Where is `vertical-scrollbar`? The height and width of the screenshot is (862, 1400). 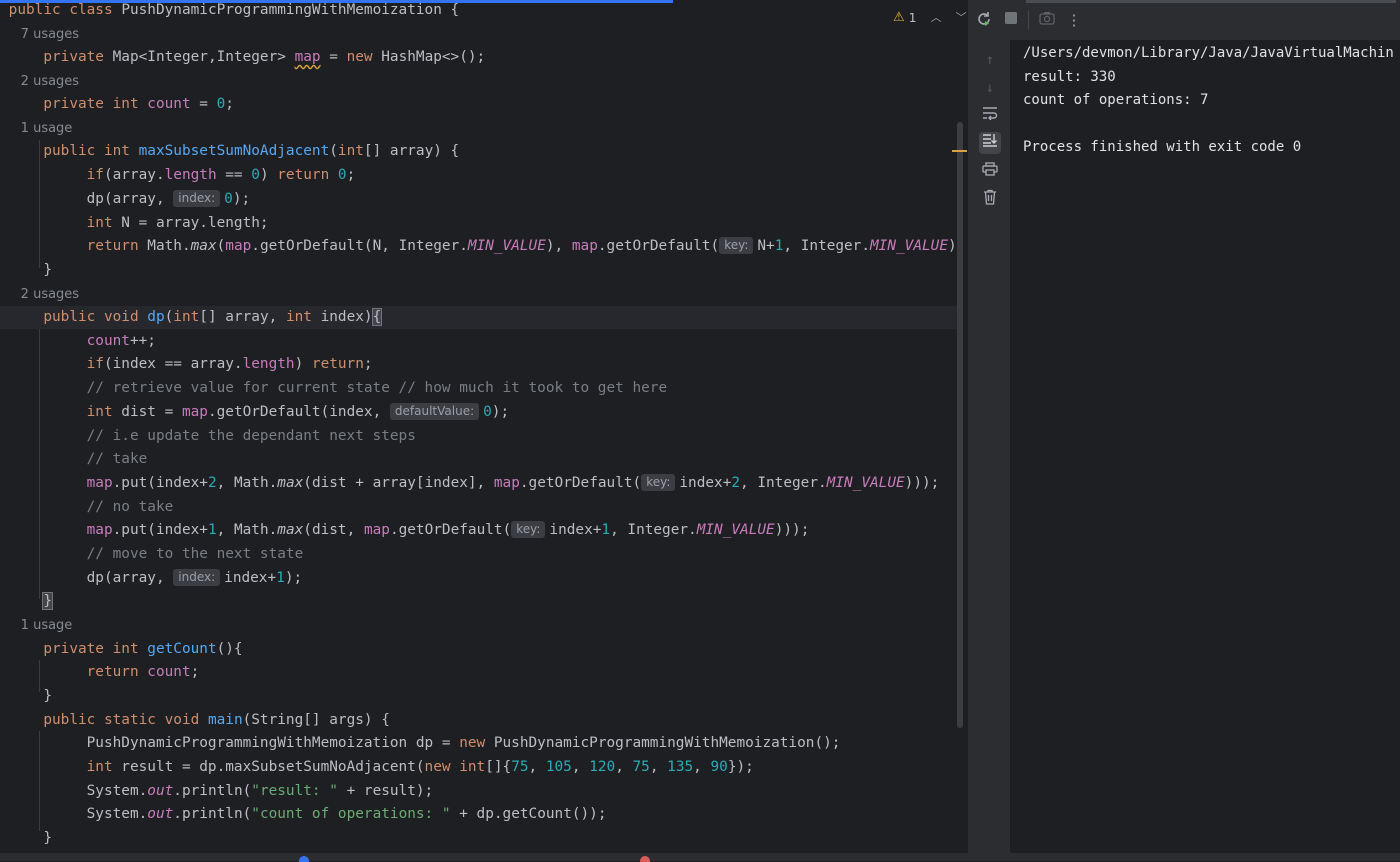 vertical-scrollbar is located at coordinates (960, 425).